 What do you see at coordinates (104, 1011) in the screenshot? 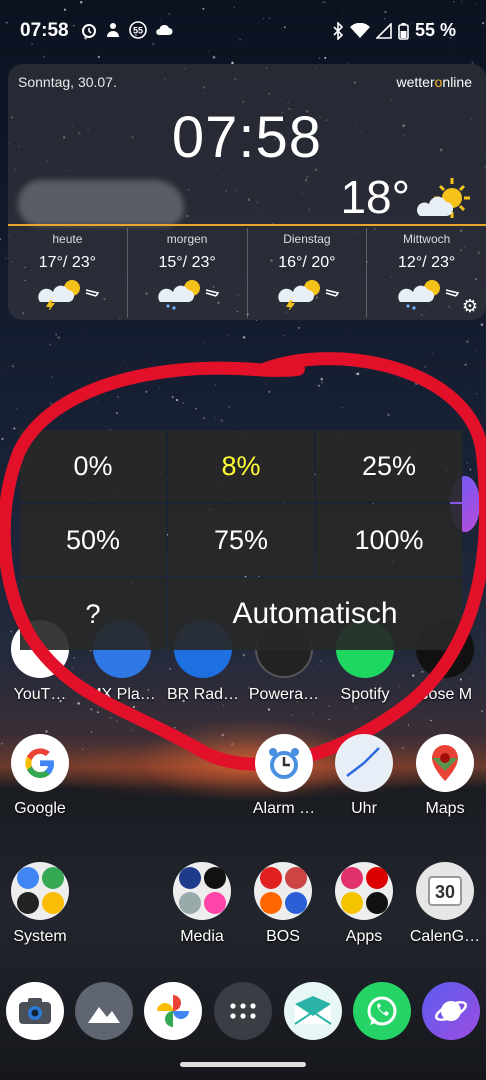
I see `gallery-icon` at bounding box center [104, 1011].